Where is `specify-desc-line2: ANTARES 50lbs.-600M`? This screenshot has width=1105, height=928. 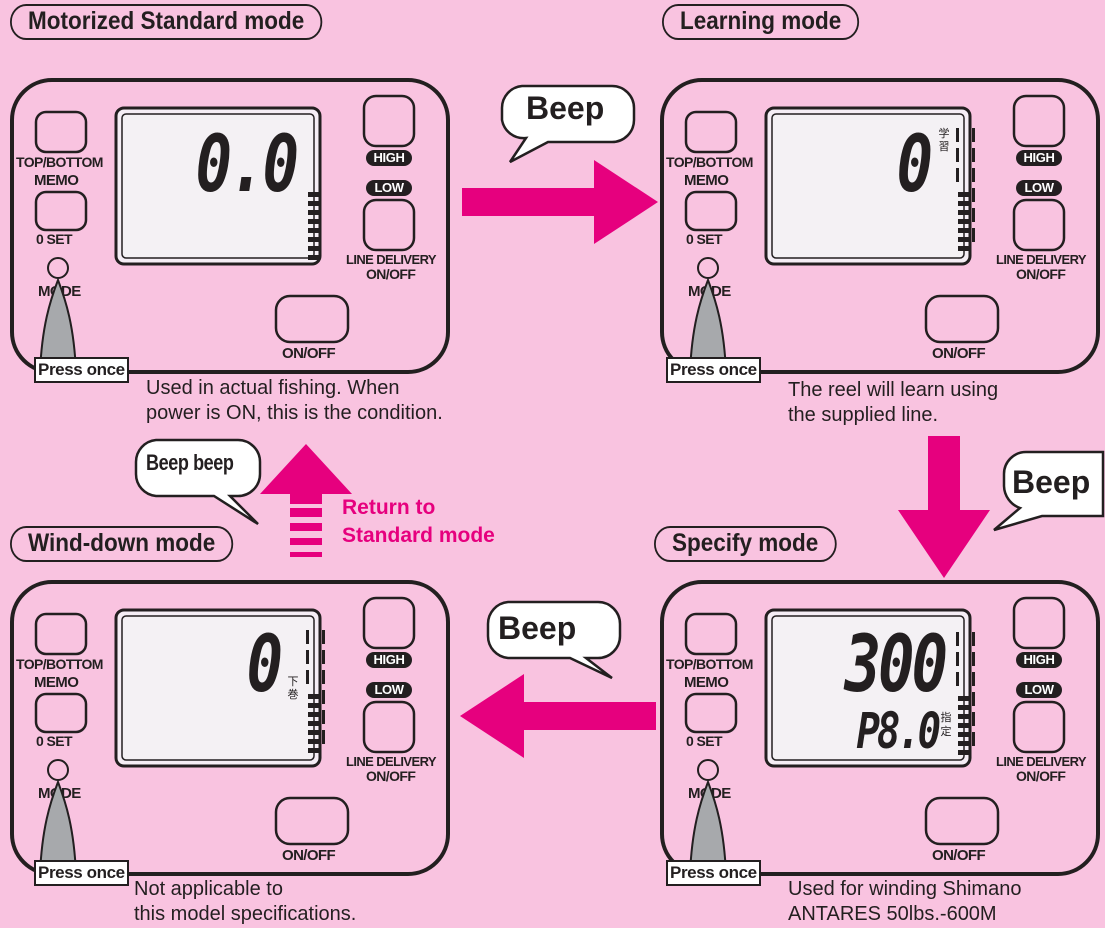 specify-desc-line2: ANTARES 50lbs.-600M is located at coordinates (892, 914).